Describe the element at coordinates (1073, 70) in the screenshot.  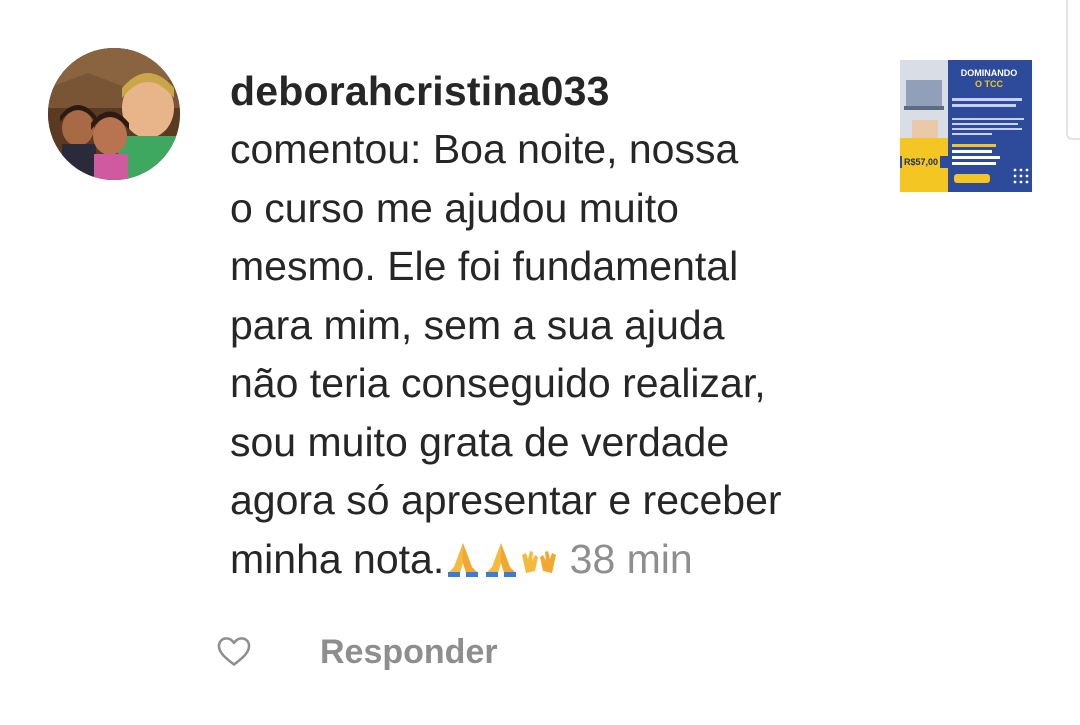
I see `scroll-edge` at that location.